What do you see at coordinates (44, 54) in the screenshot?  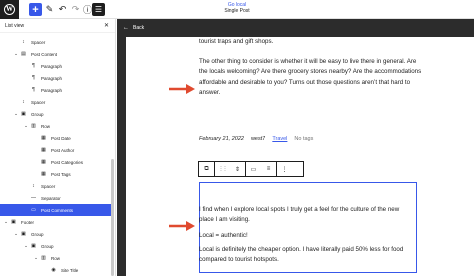 I see `list-item-label: Post Content` at bounding box center [44, 54].